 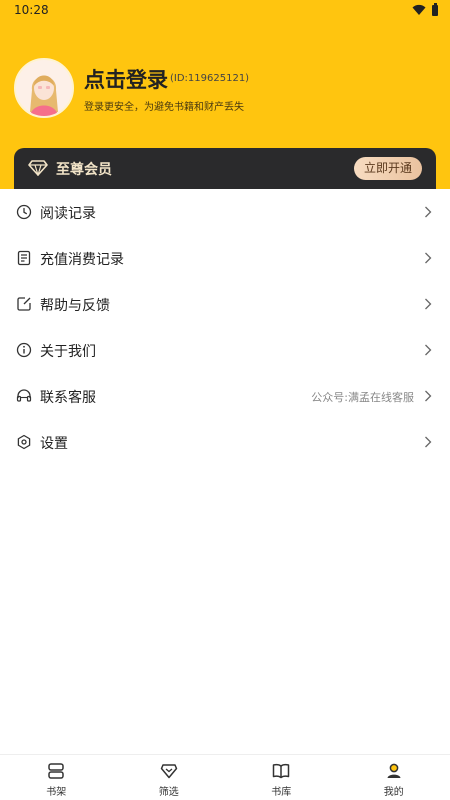 What do you see at coordinates (210, 78) in the screenshot?
I see `user-id: (ID:119625121)` at bounding box center [210, 78].